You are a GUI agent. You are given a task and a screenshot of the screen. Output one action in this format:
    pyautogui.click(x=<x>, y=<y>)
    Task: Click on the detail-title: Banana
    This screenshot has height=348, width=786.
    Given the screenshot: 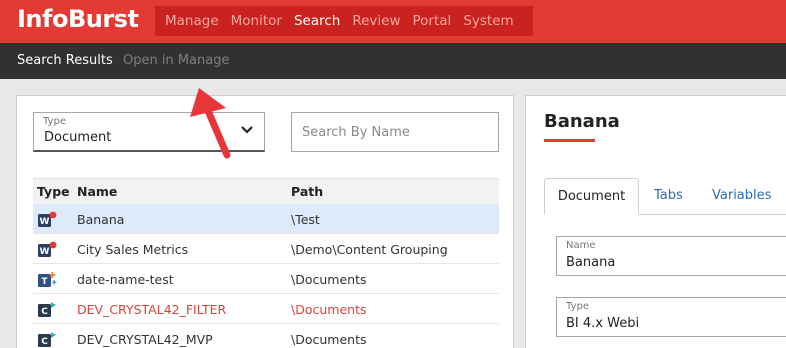 What is the action you would take?
    pyautogui.click(x=582, y=121)
    